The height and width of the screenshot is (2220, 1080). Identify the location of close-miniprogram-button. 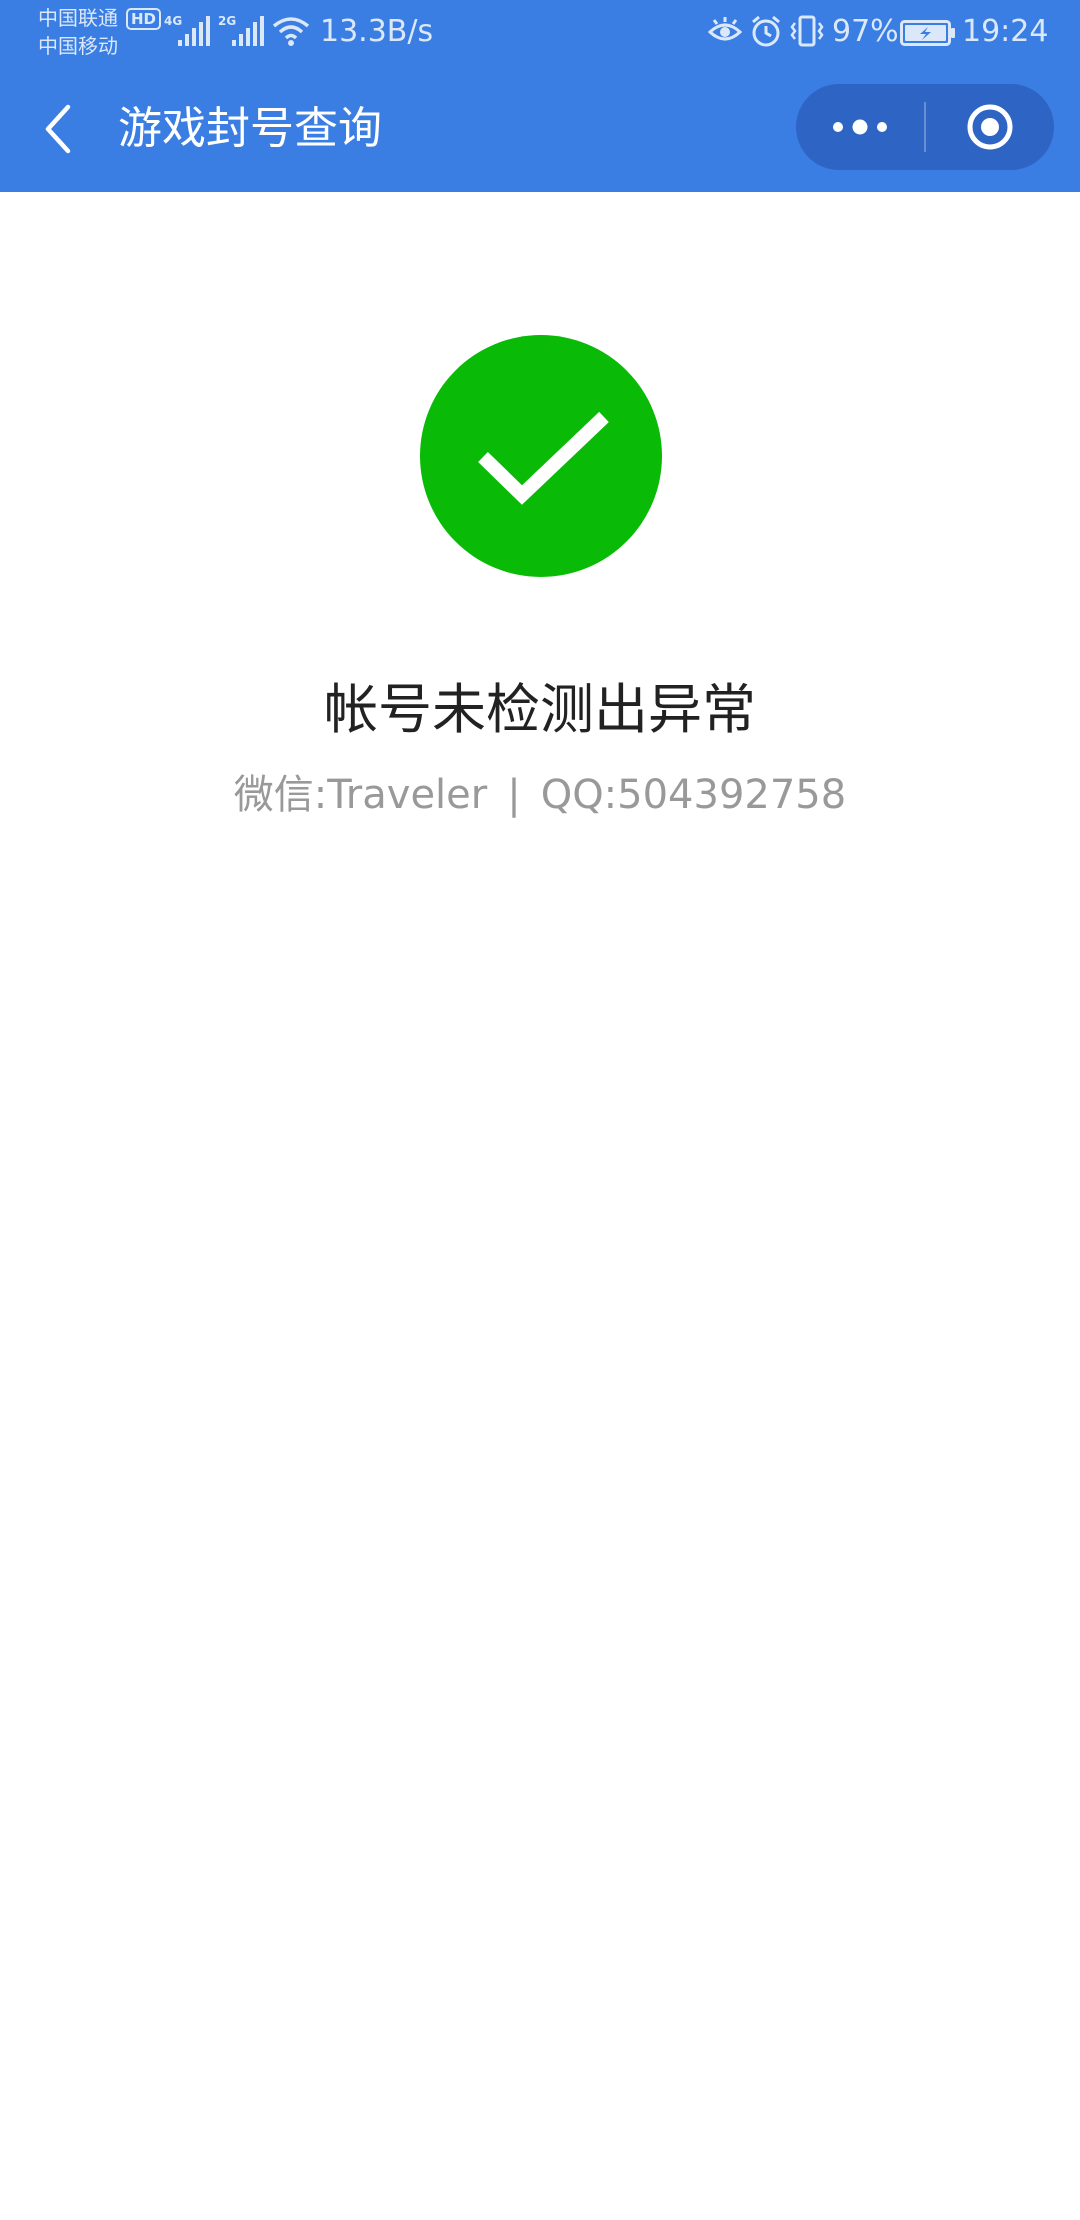
(990, 127).